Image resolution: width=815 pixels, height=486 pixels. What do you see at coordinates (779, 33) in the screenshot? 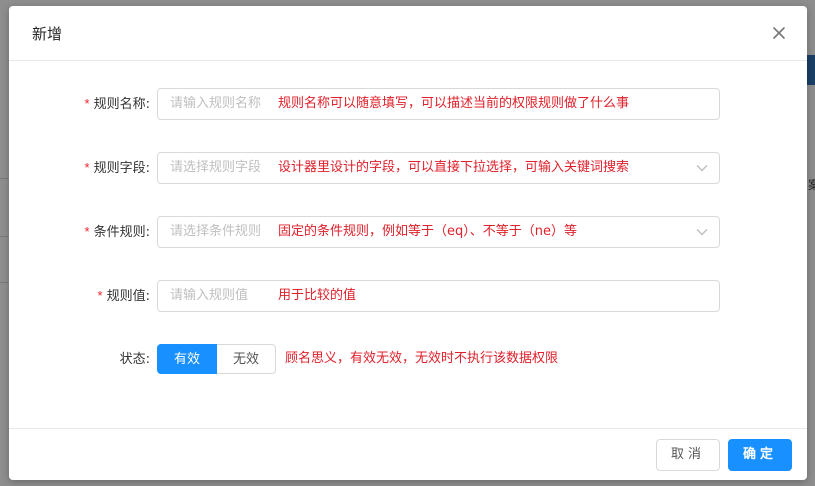
I see `close-icon` at bounding box center [779, 33].